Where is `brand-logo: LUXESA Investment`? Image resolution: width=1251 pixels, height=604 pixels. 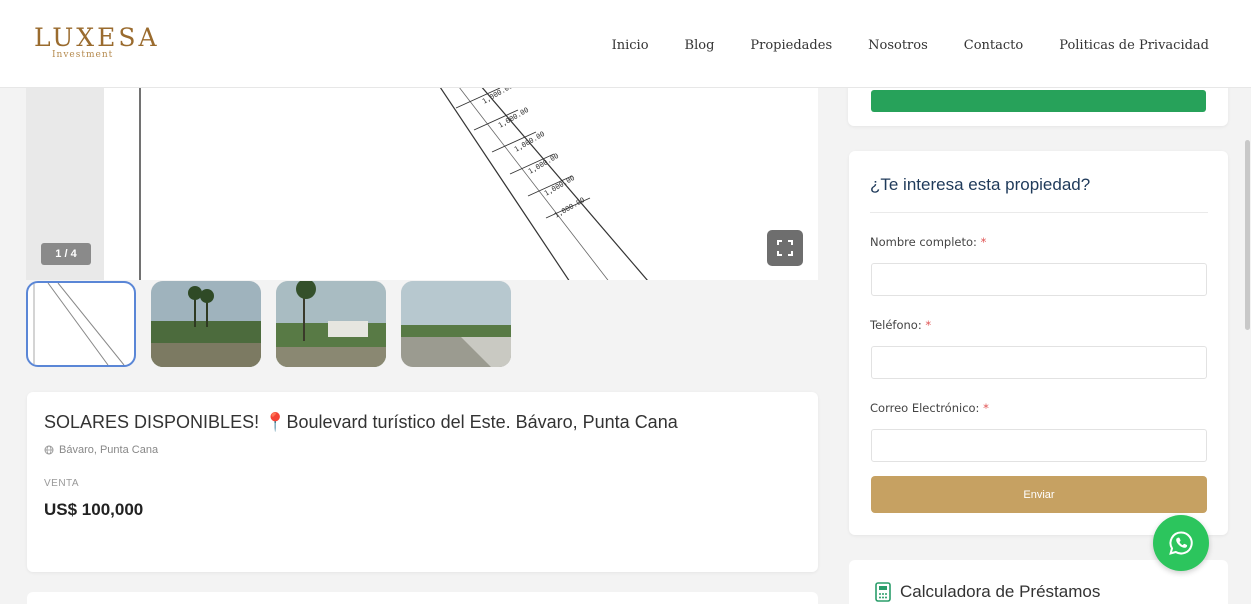 brand-logo: LUXESA Investment is located at coordinates (97, 41).